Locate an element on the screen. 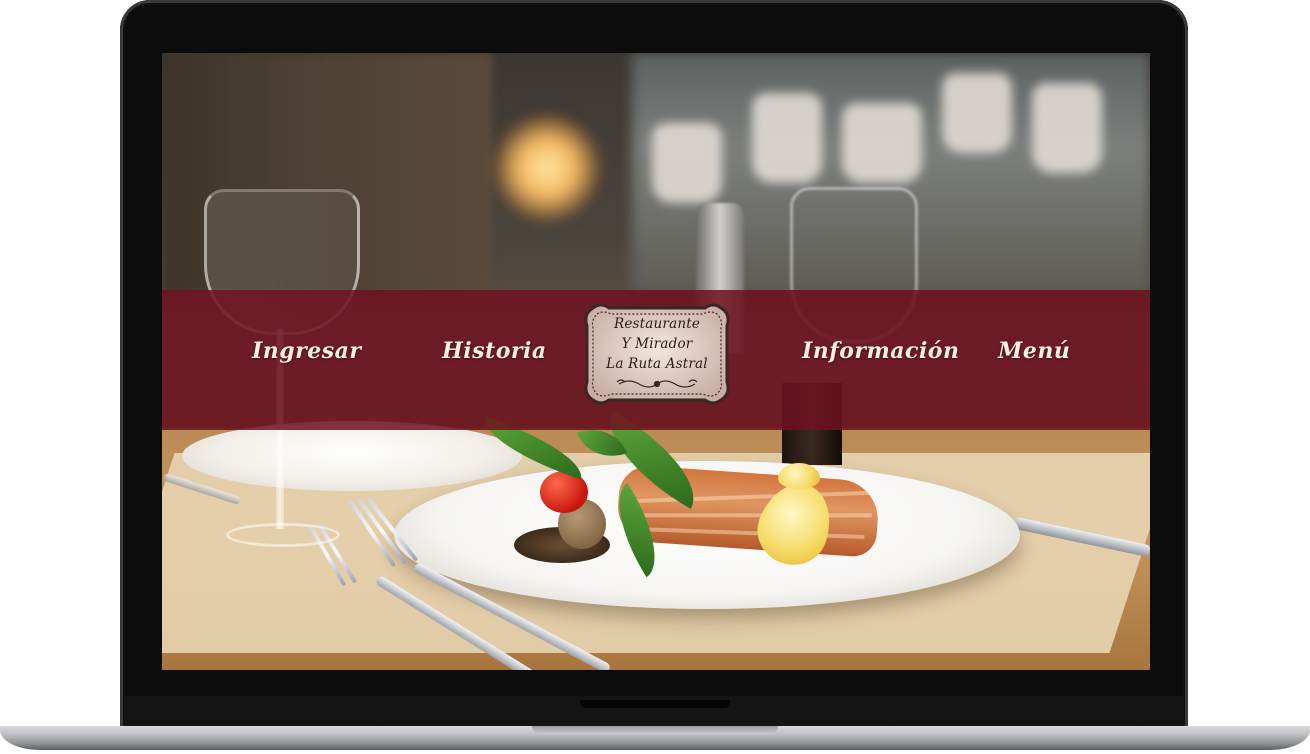 The height and width of the screenshot is (754, 1310). logo-badge: Restaurante Y Mirador La Ruta Astral is located at coordinates (657, 354).